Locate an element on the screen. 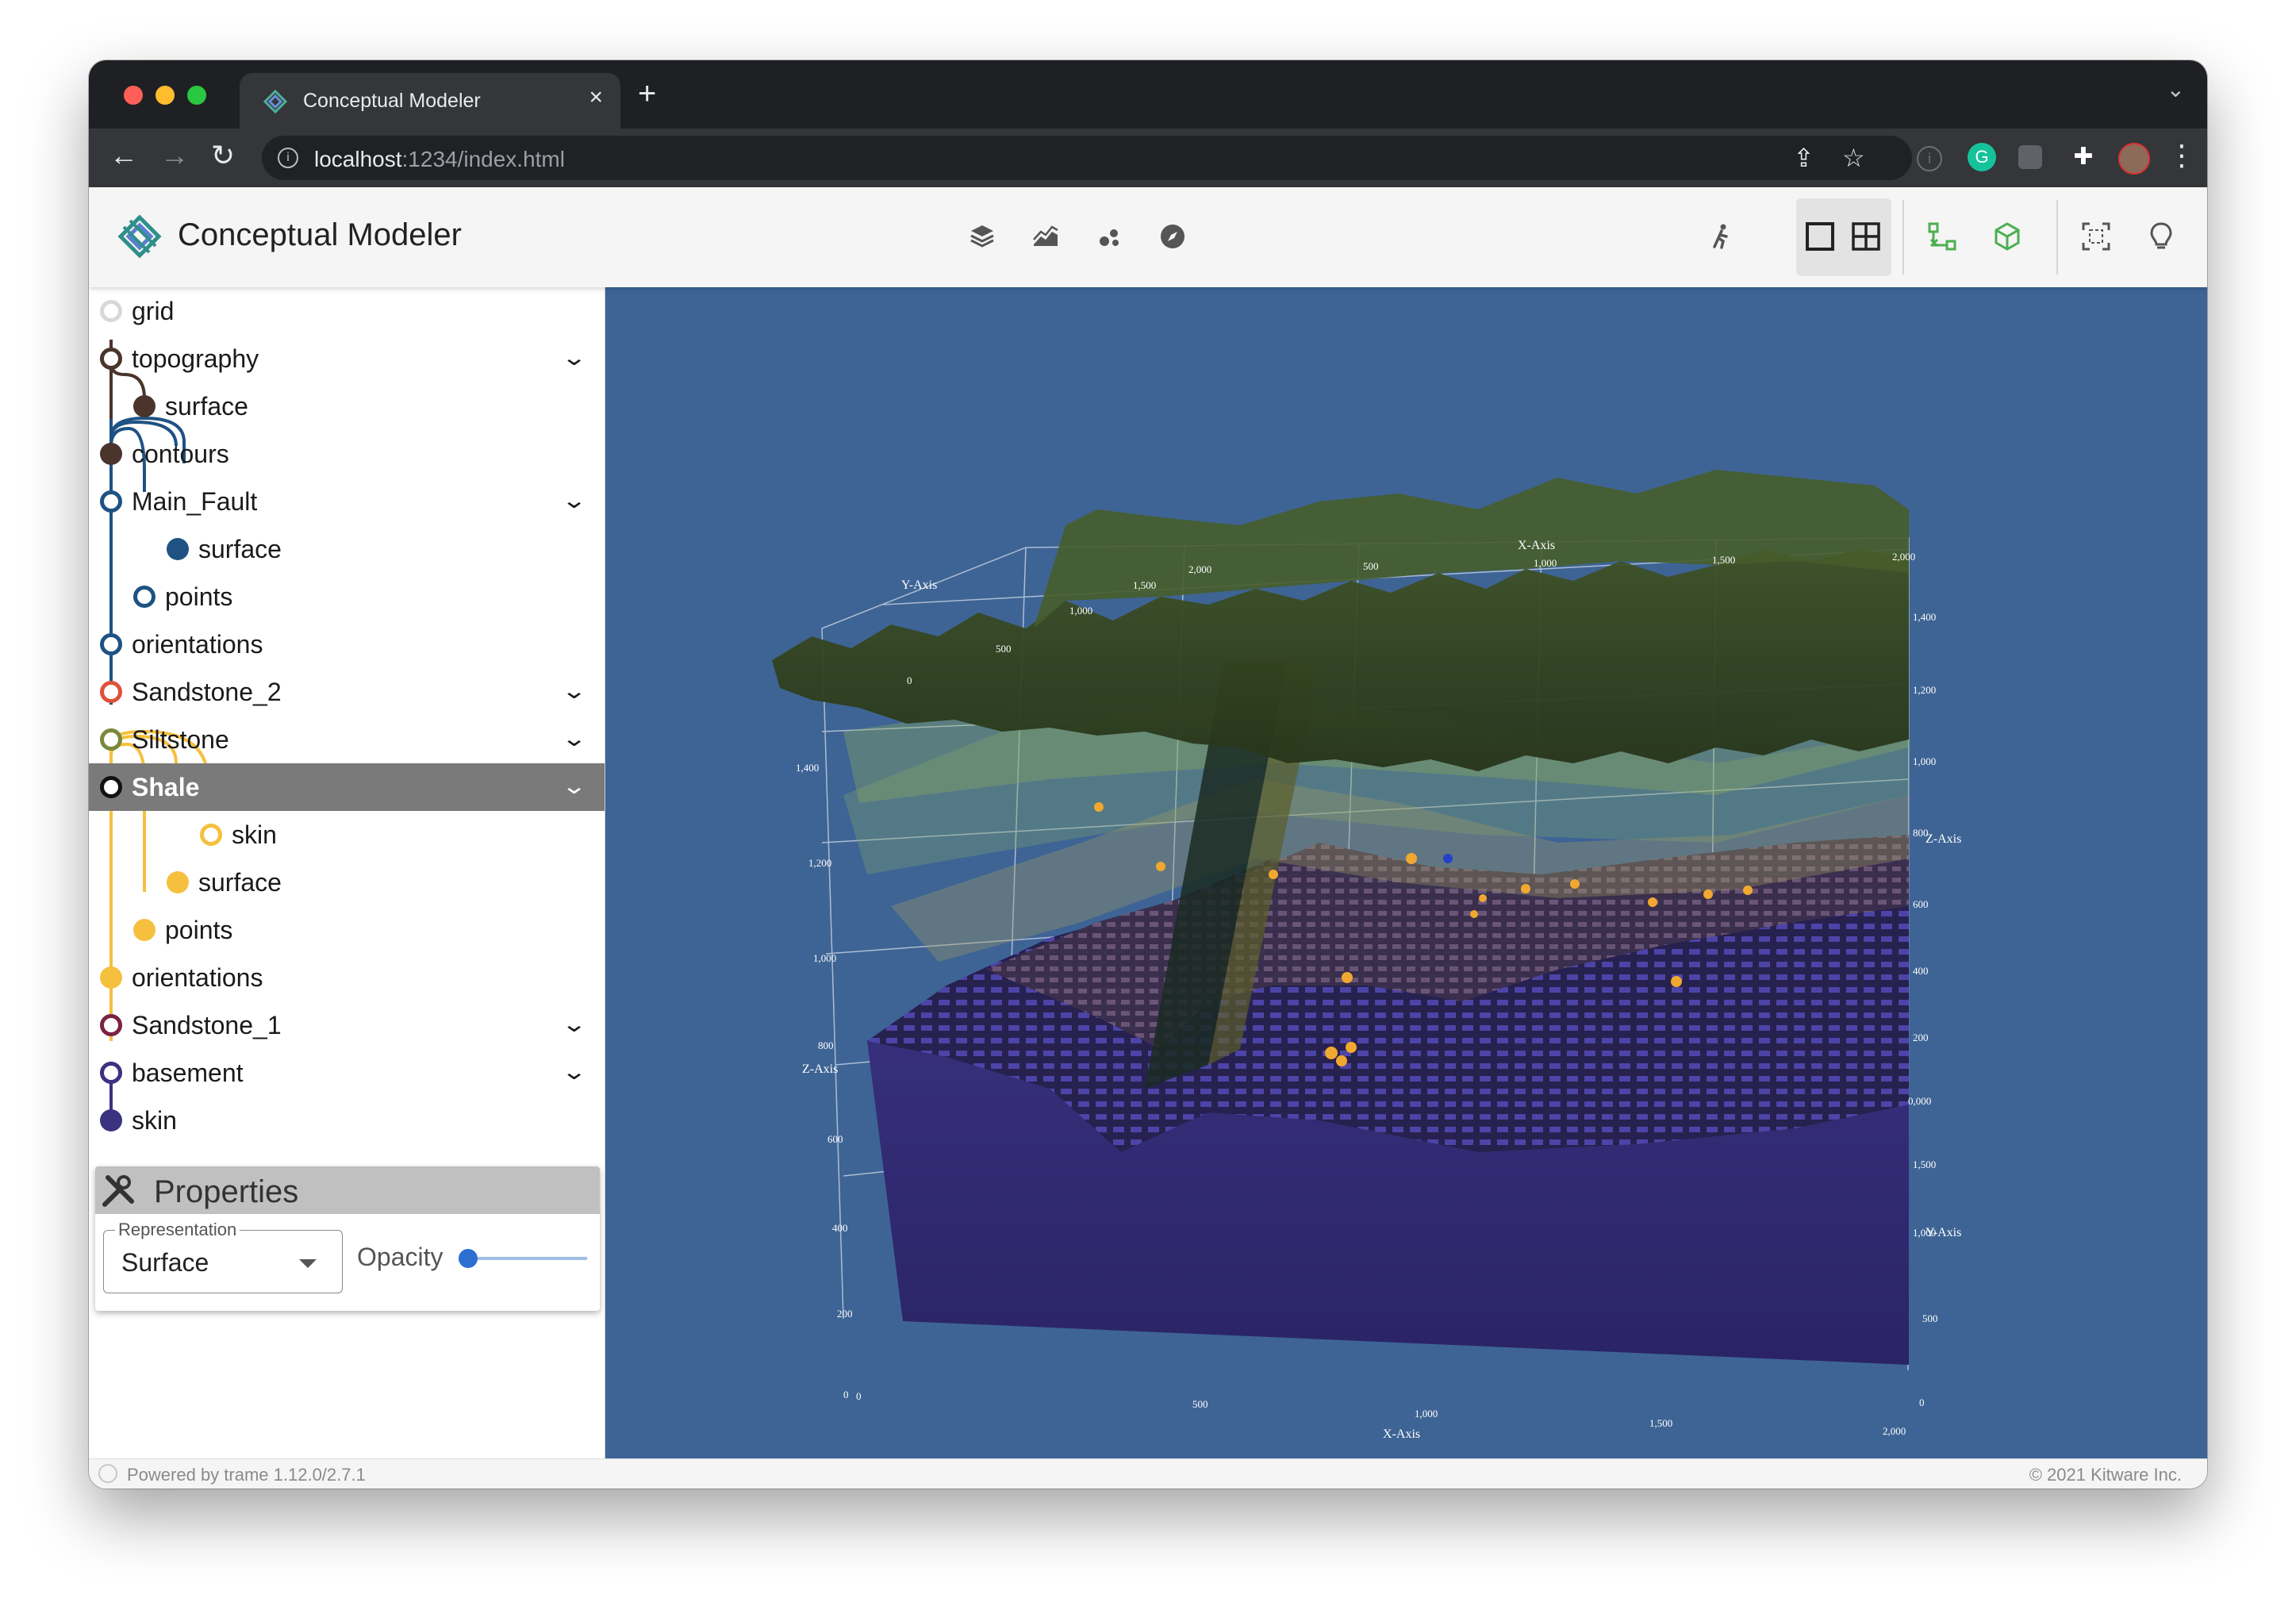 This screenshot has width=2296, height=1606. tree-item: basement ⌄ is located at coordinates (347, 1073).